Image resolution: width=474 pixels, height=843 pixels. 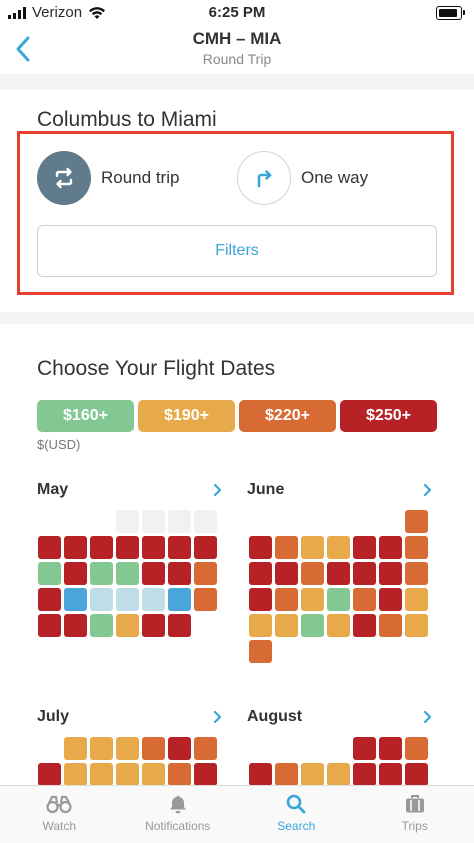 I want to click on one-way-label: One way, so click(x=334, y=178).